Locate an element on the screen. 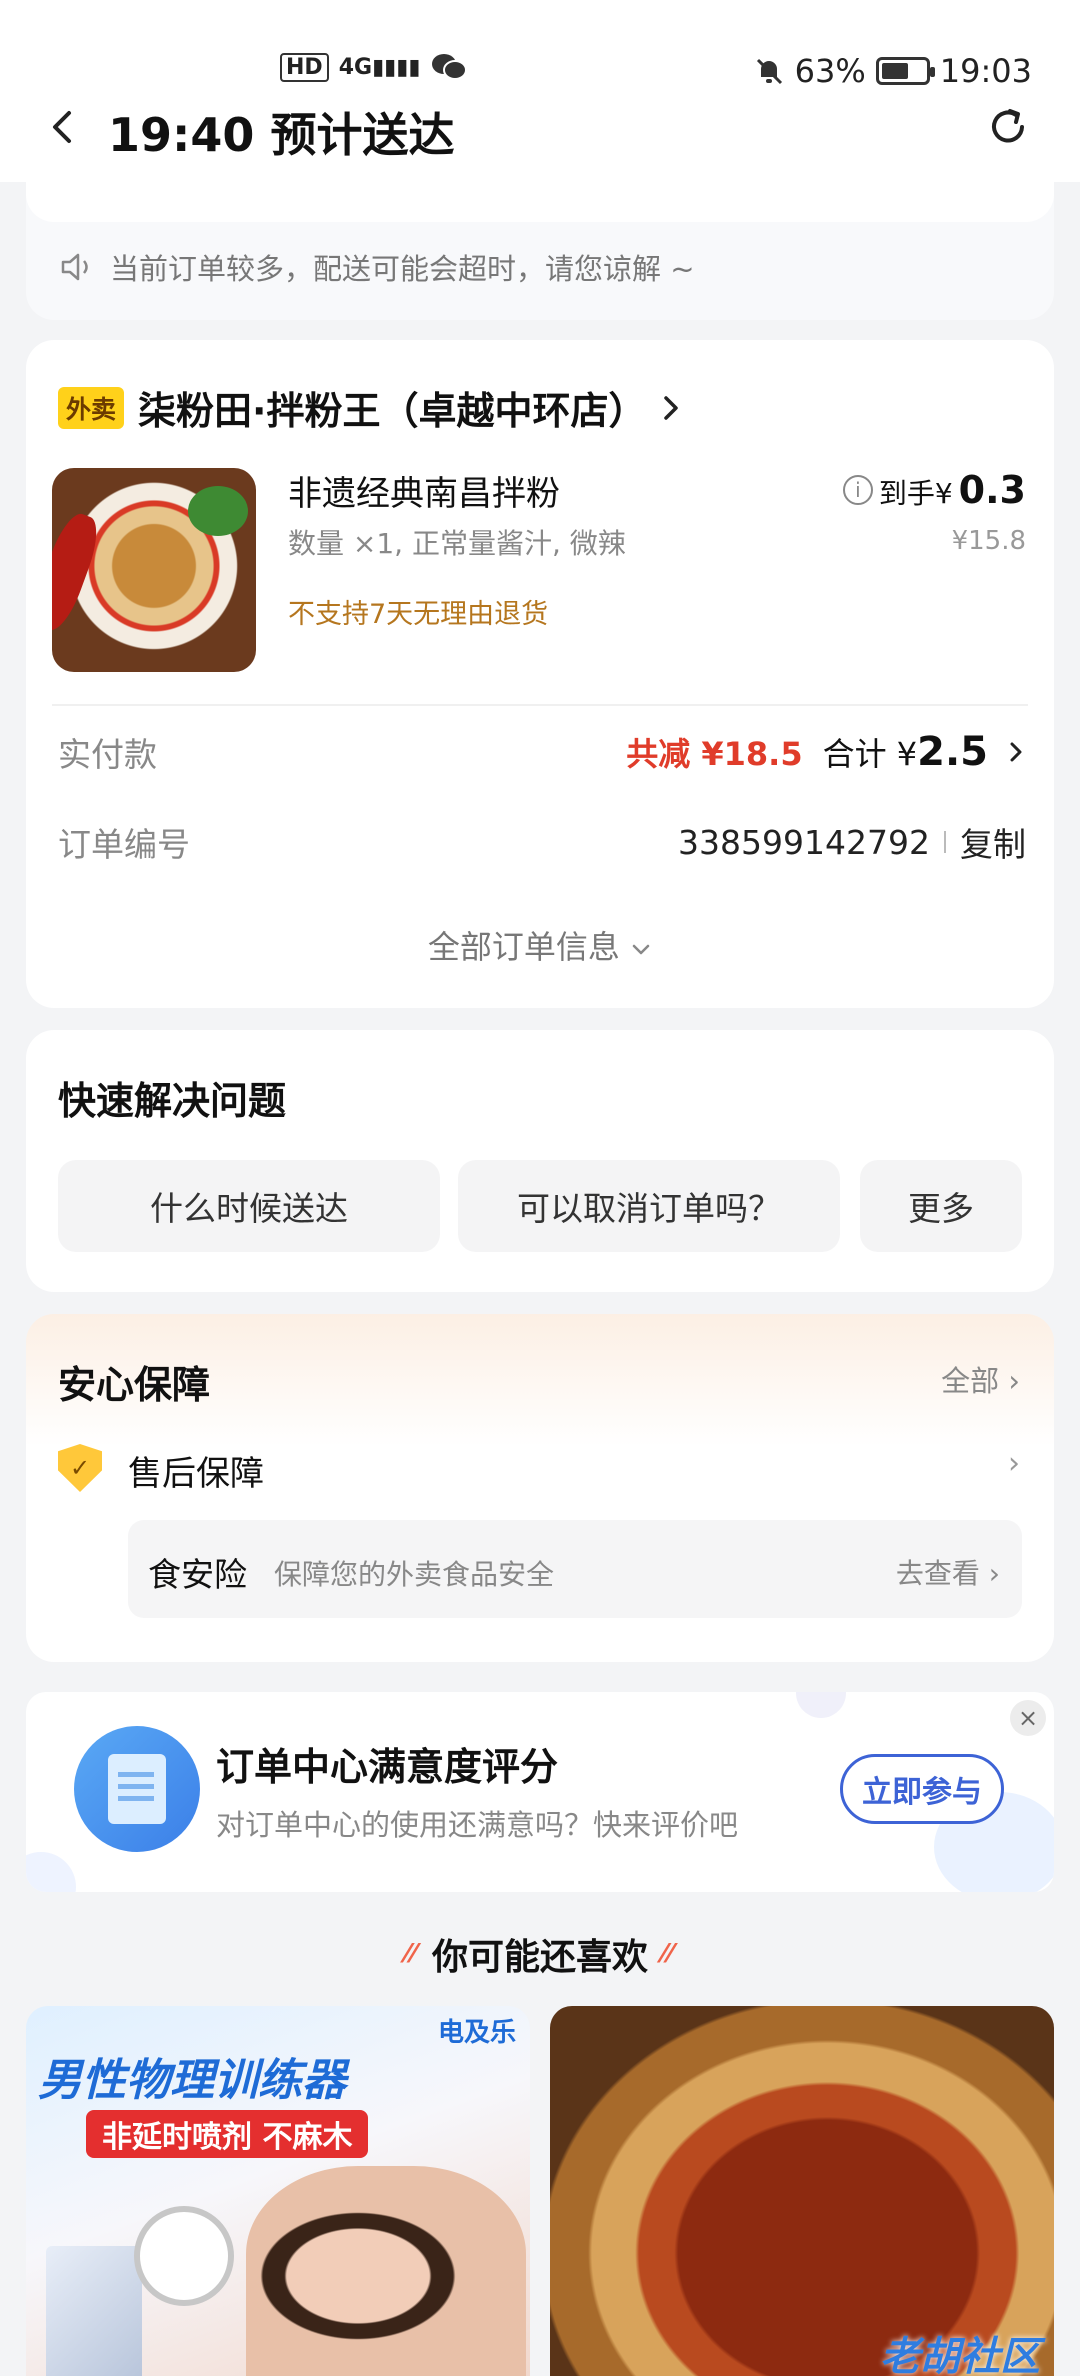  signal-4g-icon: 4G▮▮▮▮ is located at coordinates (379, 67).